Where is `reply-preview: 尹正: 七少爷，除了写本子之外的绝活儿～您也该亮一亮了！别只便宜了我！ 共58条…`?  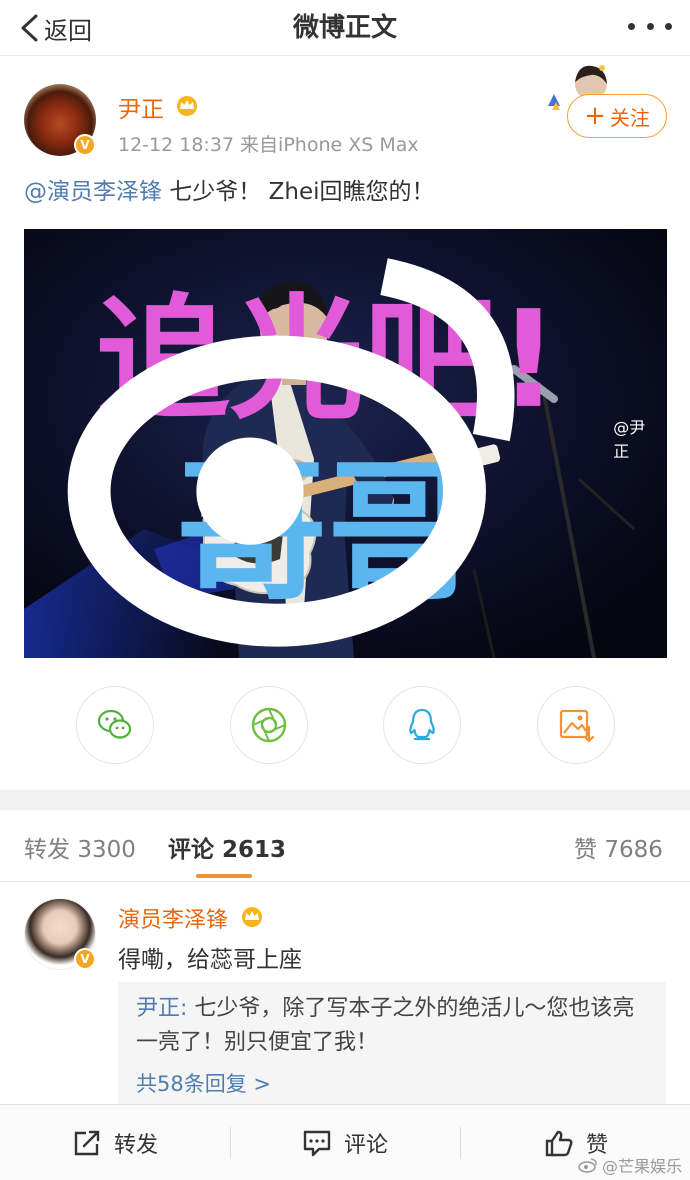
reply-preview: 尹正: 七少爷，除了写本子之外的绝活儿～您也该亮一亮了！别只便宜了我！ 共58条… is located at coordinates (392, 1044).